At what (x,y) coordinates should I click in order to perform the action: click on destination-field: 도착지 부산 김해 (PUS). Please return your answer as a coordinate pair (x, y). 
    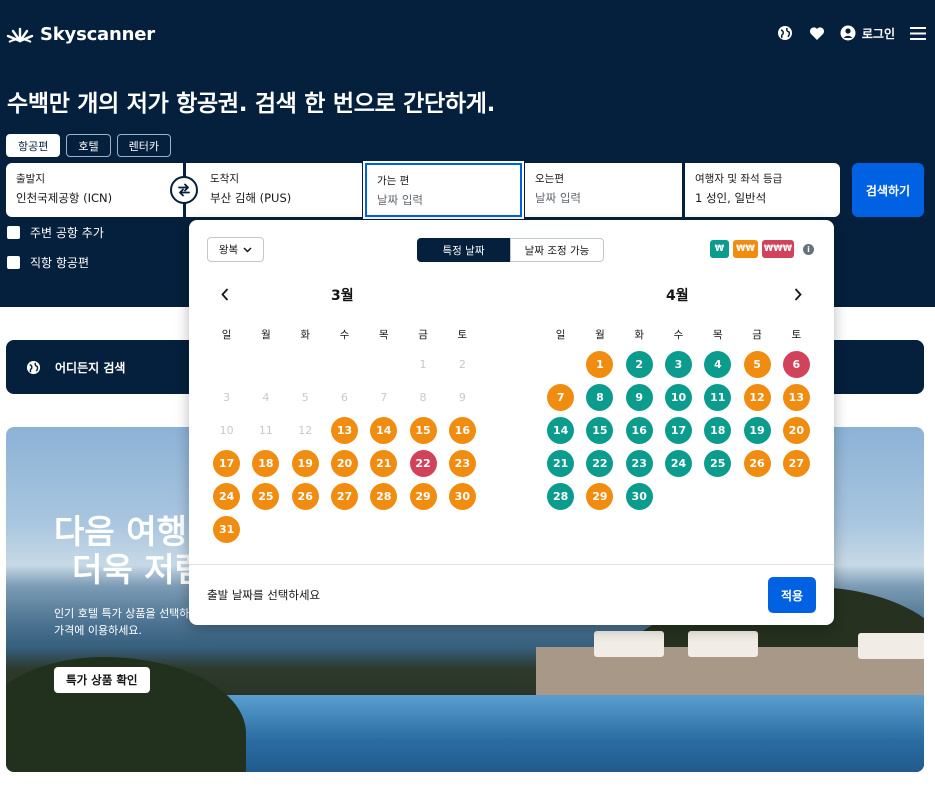
    Looking at the image, I should click on (274, 190).